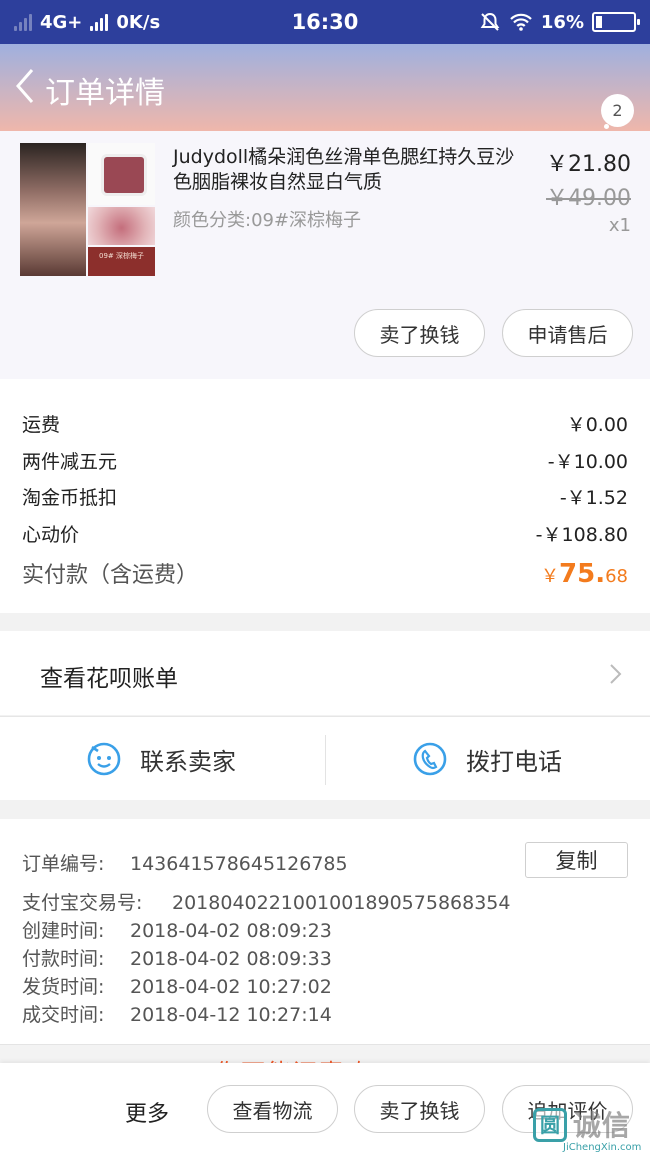 The width and height of the screenshot is (650, 1155). What do you see at coordinates (587, 462) in the screenshot?
I see `cost-value: -￥10.00` at bounding box center [587, 462].